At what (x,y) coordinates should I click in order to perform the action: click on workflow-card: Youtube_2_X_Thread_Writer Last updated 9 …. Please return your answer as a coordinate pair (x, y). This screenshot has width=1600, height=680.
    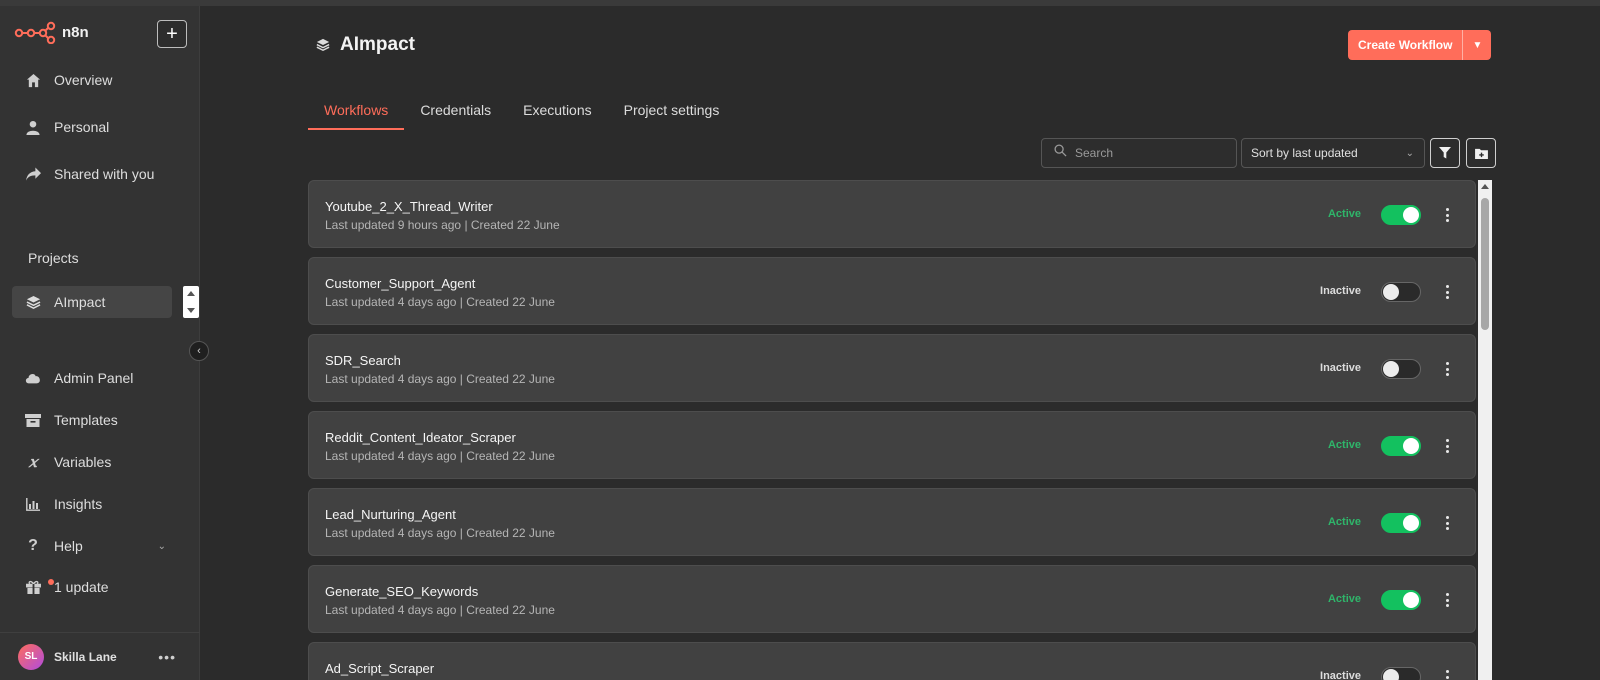
    Looking at the image, I should click on (892, 214).